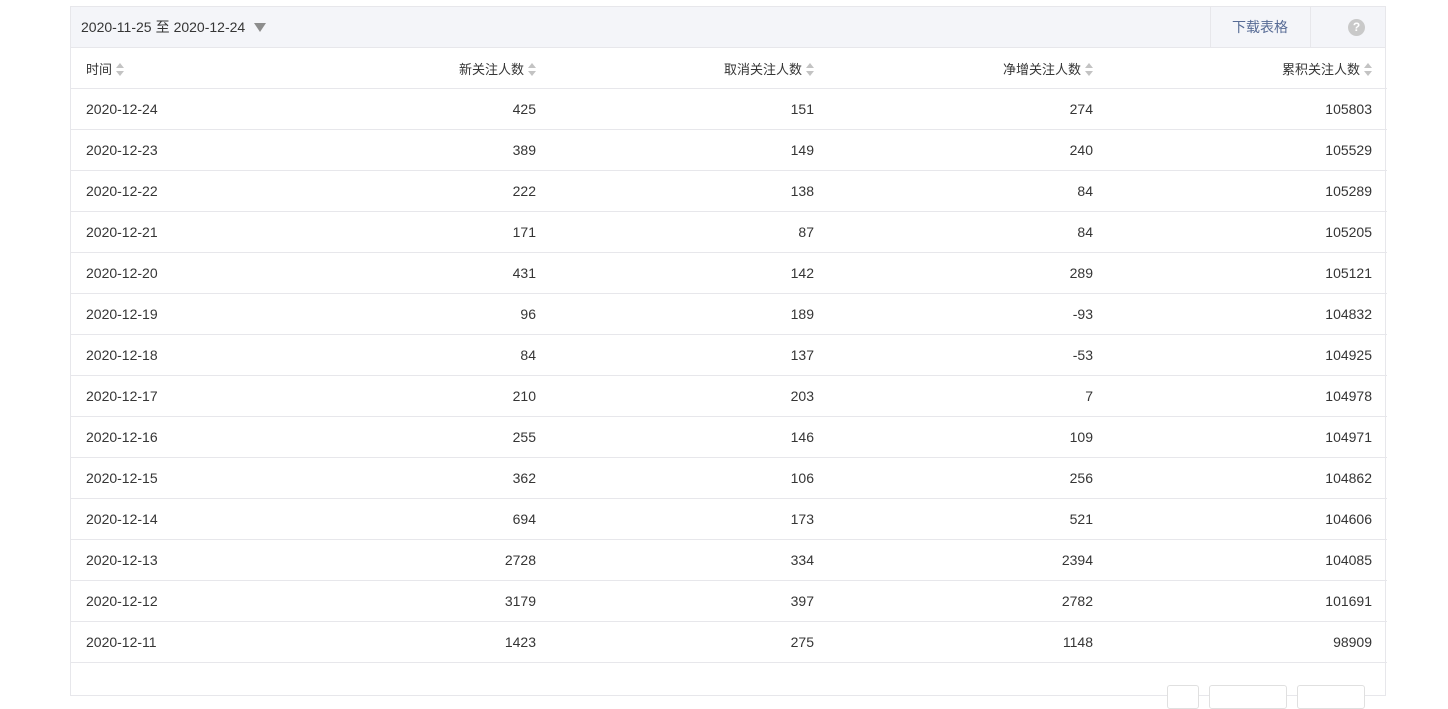 The height and width of the screenshot is (709, 1448). Describe the element at coordinates (191, 150) in the screenshot. I see `cell-date: 2020-12-23` at that location.